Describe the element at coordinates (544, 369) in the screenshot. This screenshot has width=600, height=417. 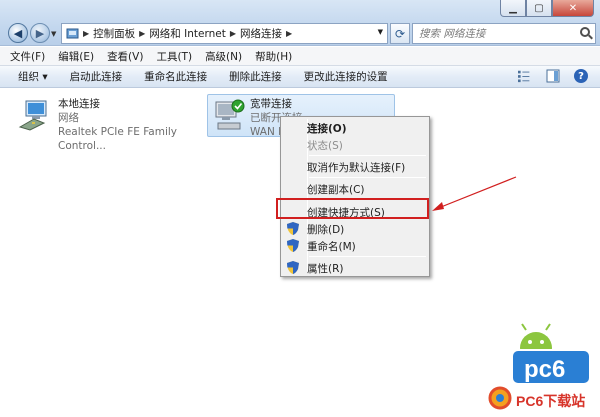
I see `logo-text: pc6` at that location.